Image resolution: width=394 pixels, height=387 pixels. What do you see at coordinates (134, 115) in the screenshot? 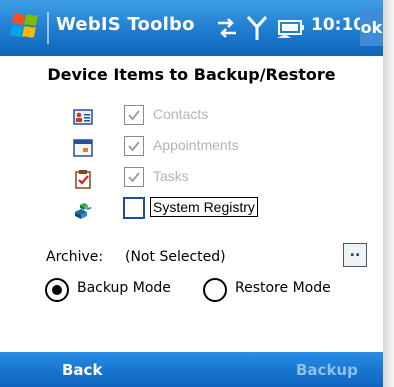
I see `contacts-checkbox` at bounding box center [134, 115].